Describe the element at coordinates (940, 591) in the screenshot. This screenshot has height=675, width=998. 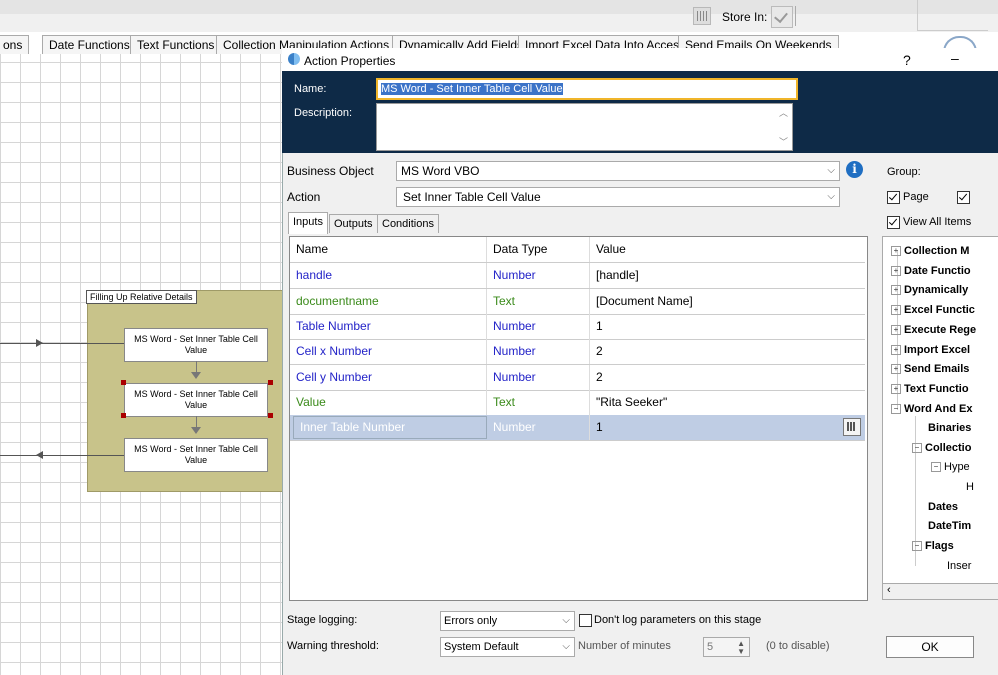
I see `tree-horizontal-scrollbar: ‹` at that location.